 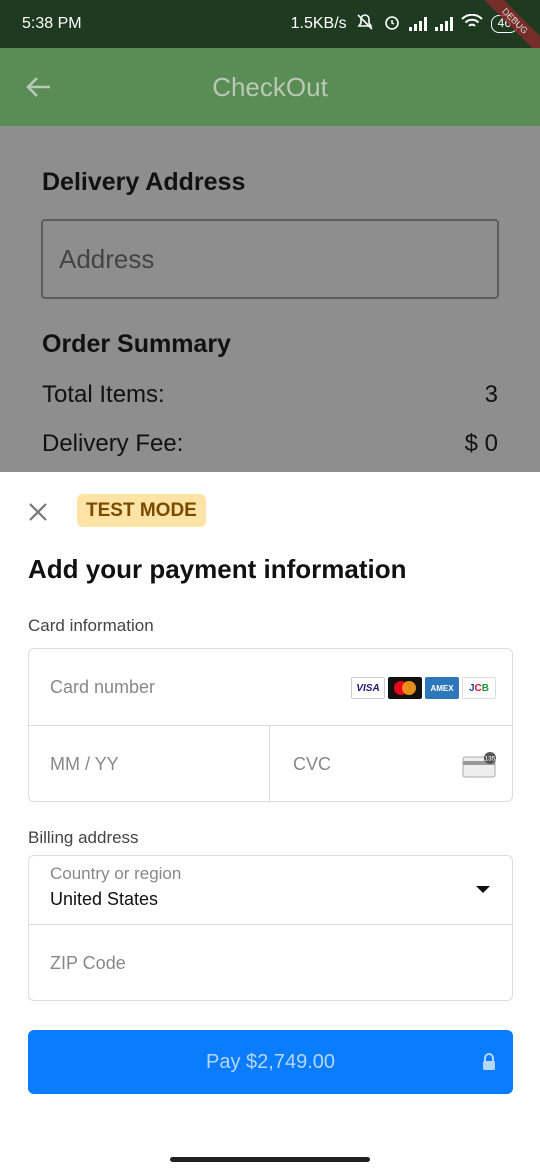 What do you see at coordinates (83, 837) in the screenshot?
I see `billing-address-label: Billing address` at bounding box center [83, 837].